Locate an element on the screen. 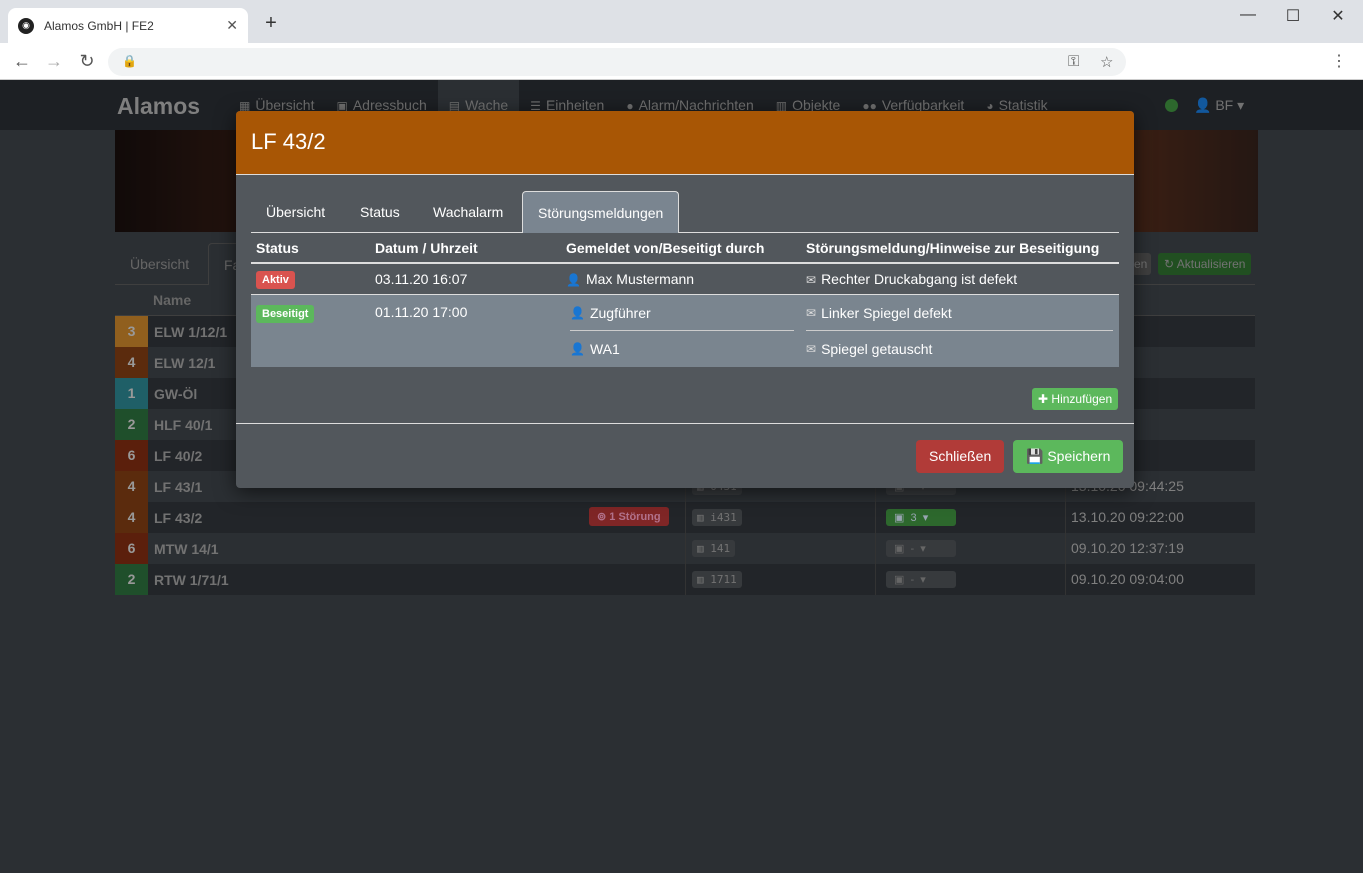  url-input: 🔒 ⚿ ☆ is located at coordinates (617, 62).